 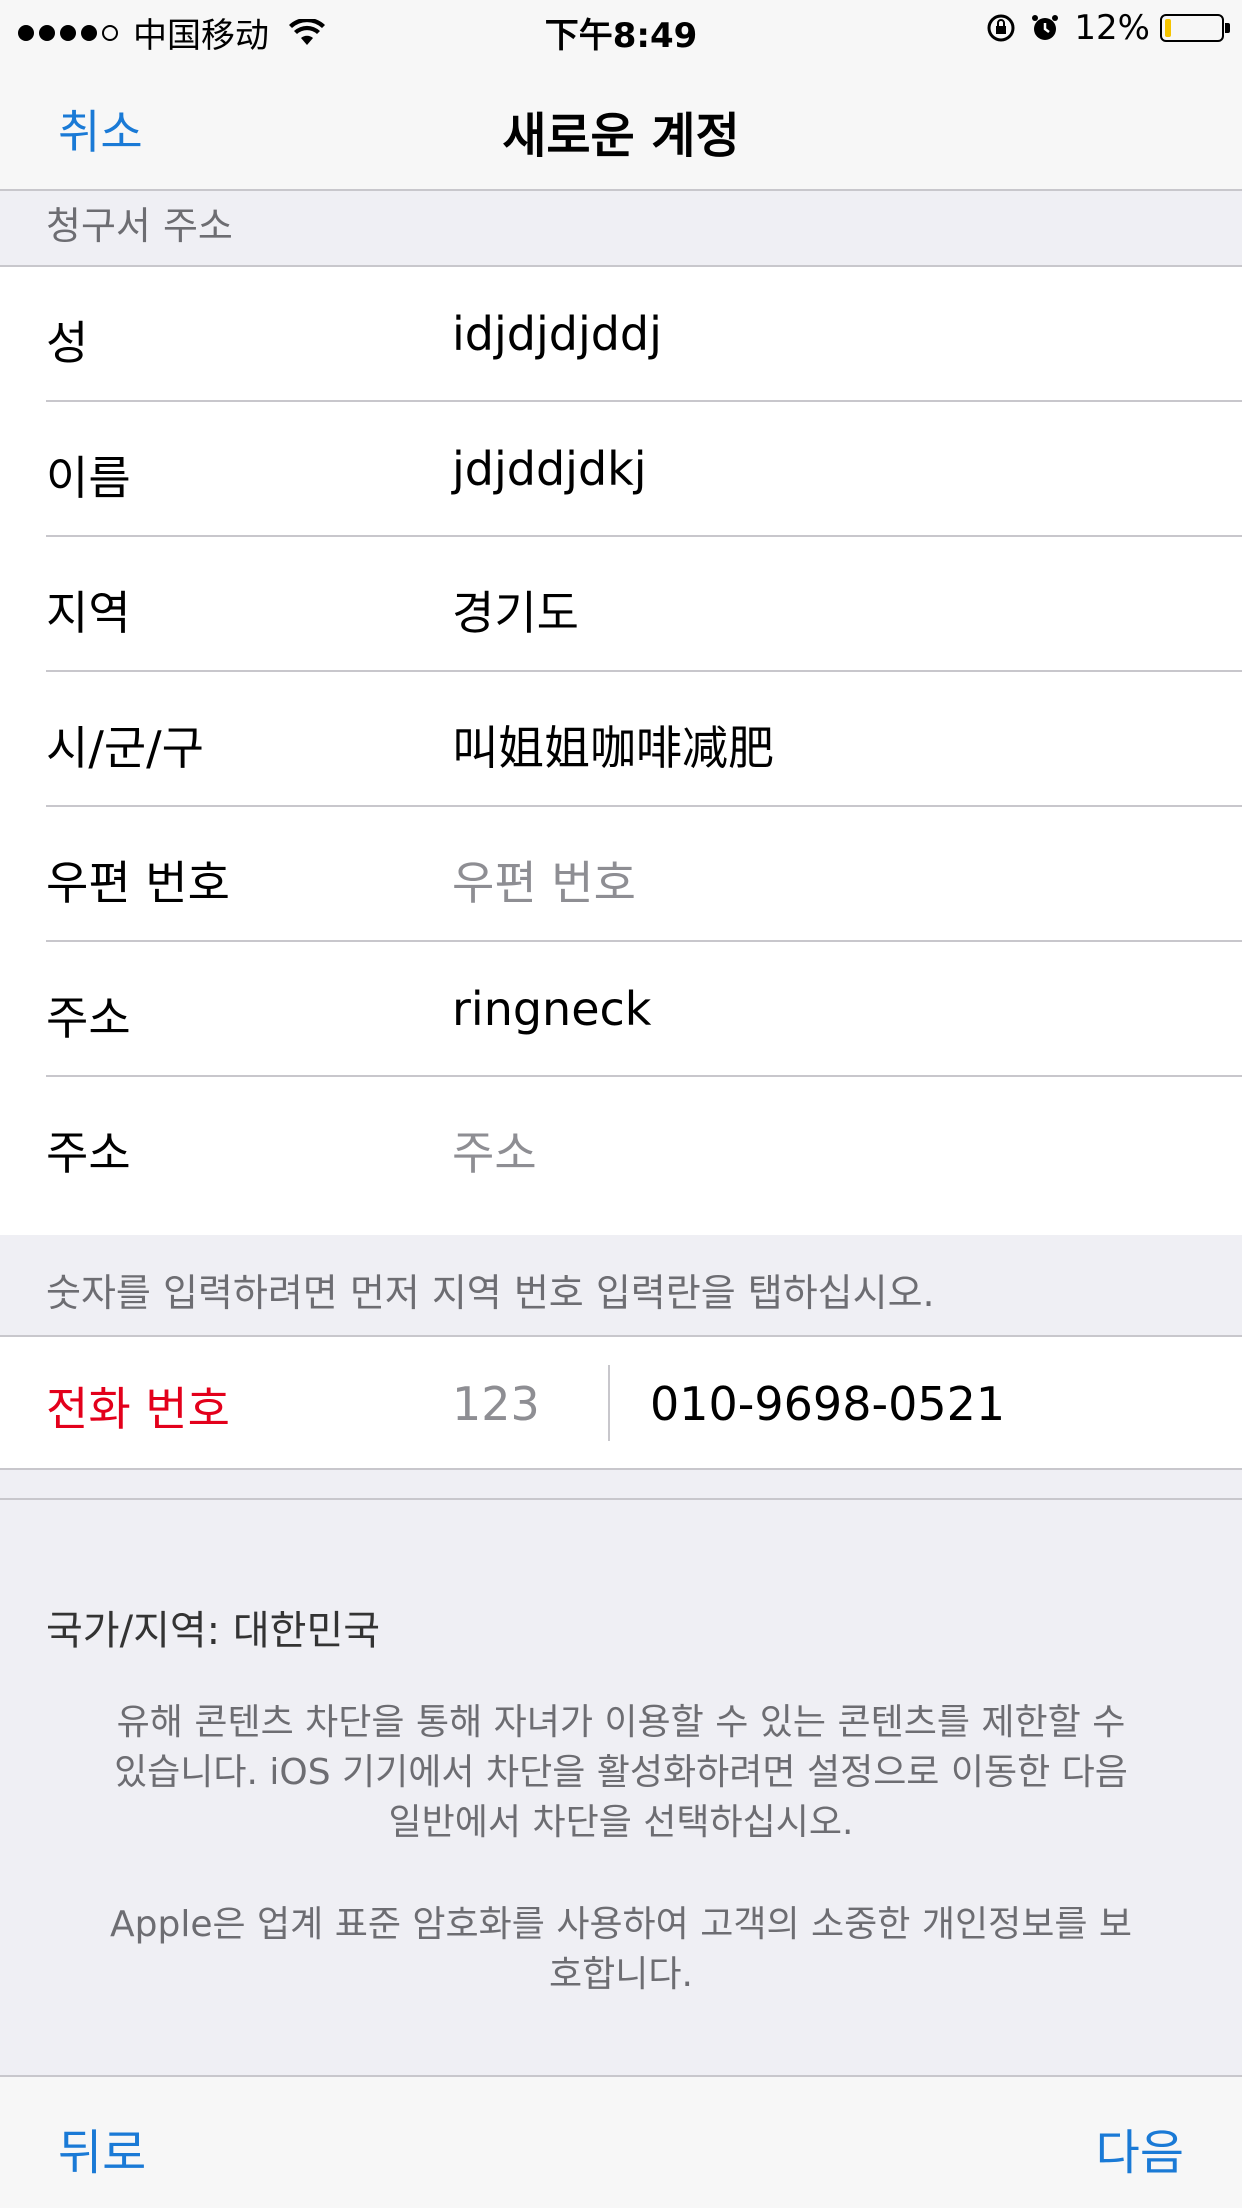 What do you see at coordinates (213, 1631) in the screenshot?
I see `country-region-text: 국가/지역: 대한민국` at bounding box center [213, 1631].